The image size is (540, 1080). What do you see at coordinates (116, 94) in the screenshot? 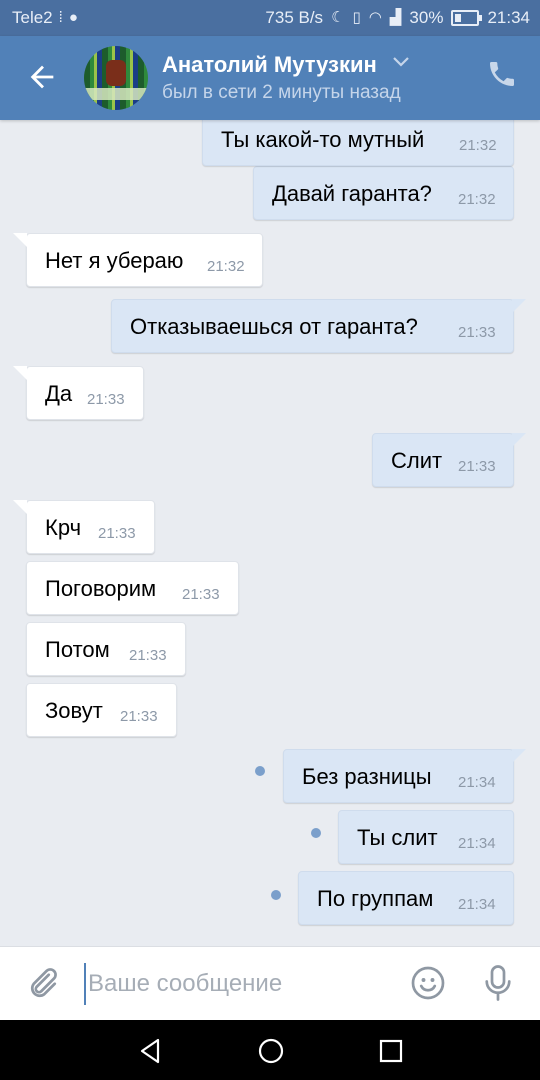
I see `avatar-banner` at bounding box center [116, 94].